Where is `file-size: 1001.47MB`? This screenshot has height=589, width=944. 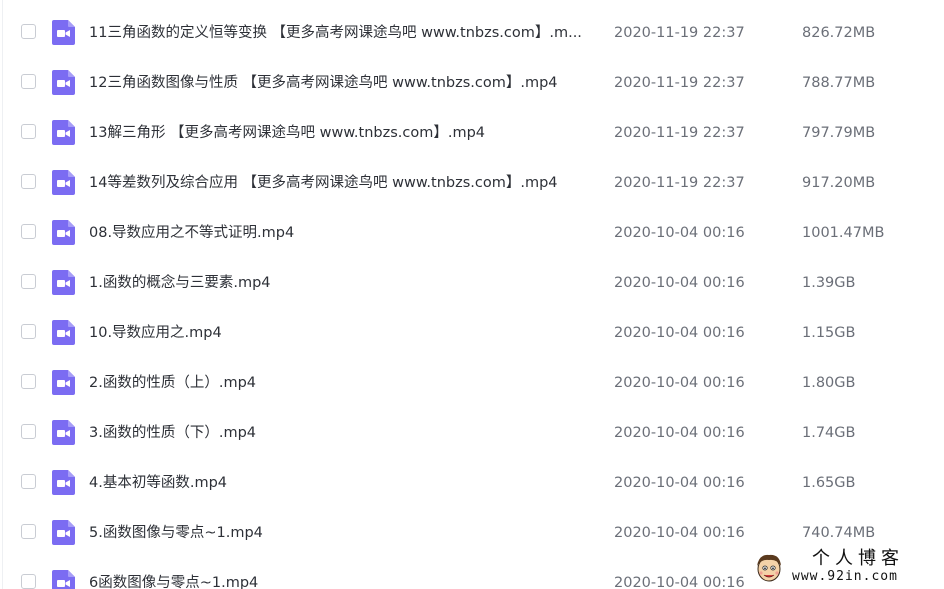
file-size: 1001.47MB is located at coordinates (843, 233).